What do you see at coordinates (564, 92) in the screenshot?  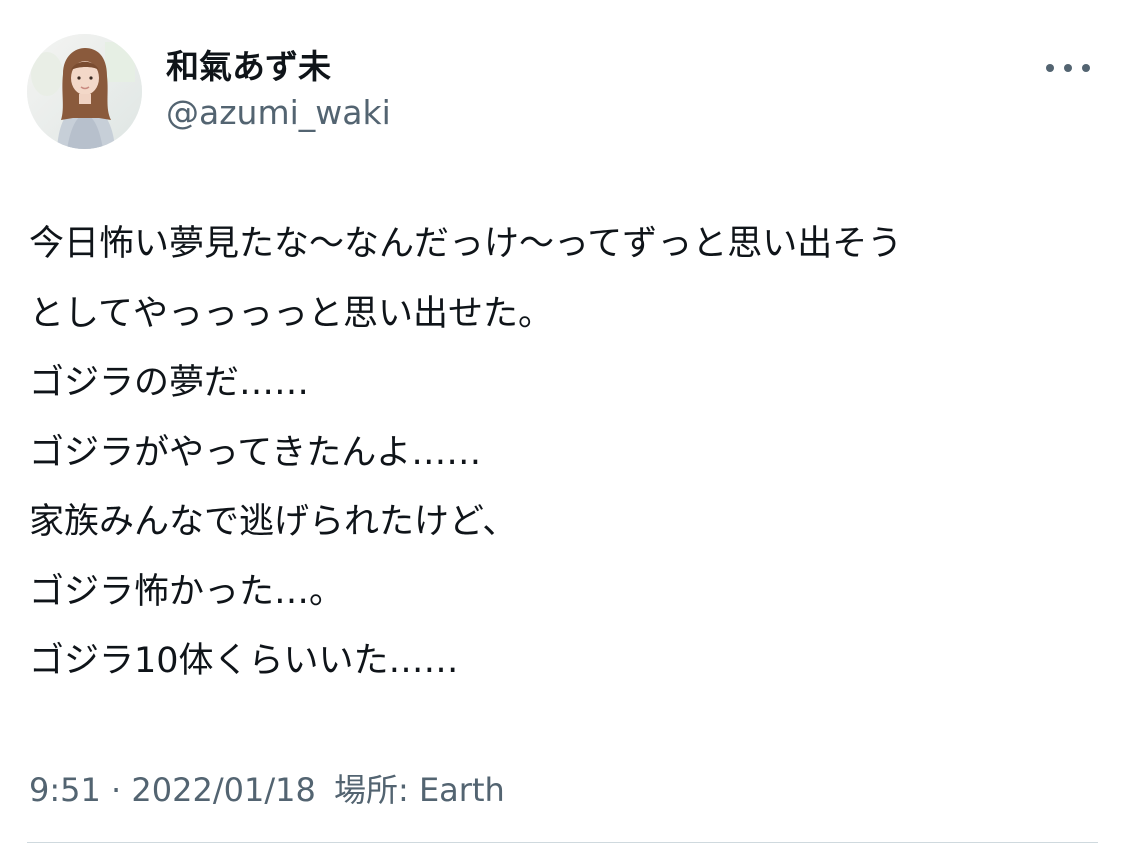 I see `tweet-header: 和氣あず未 @azumi_waki` at bounding box center [564, 92].